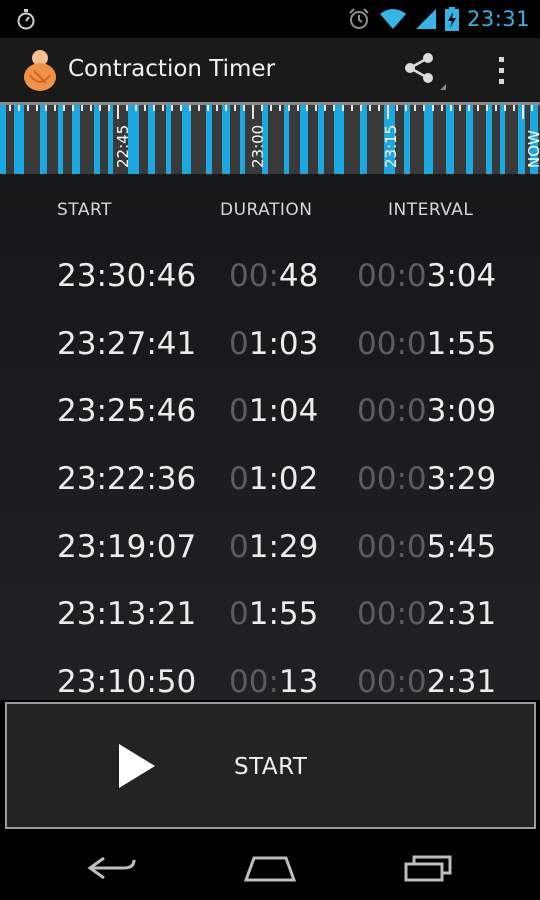 The width and height of the screenshot is (540, 900). I want to click on contraction-timeline: 22:45 23:00 23:15 NOW, so click(270, 138).